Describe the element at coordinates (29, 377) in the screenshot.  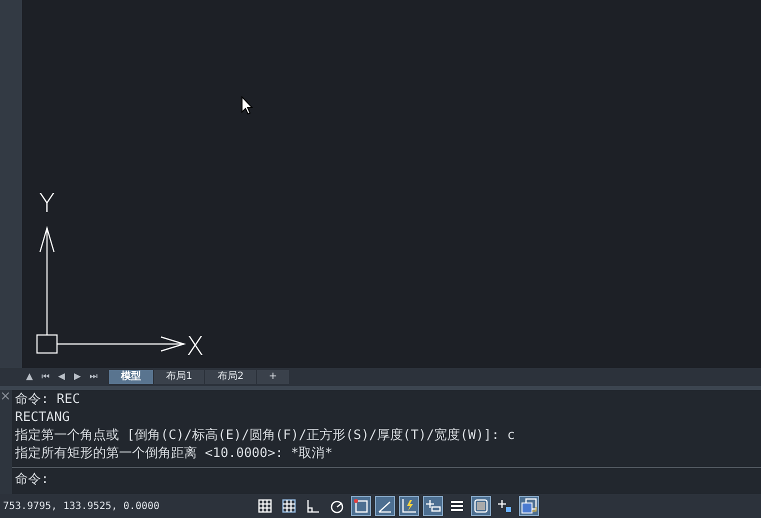
I see `tab-nav-button: ▲` at that location.